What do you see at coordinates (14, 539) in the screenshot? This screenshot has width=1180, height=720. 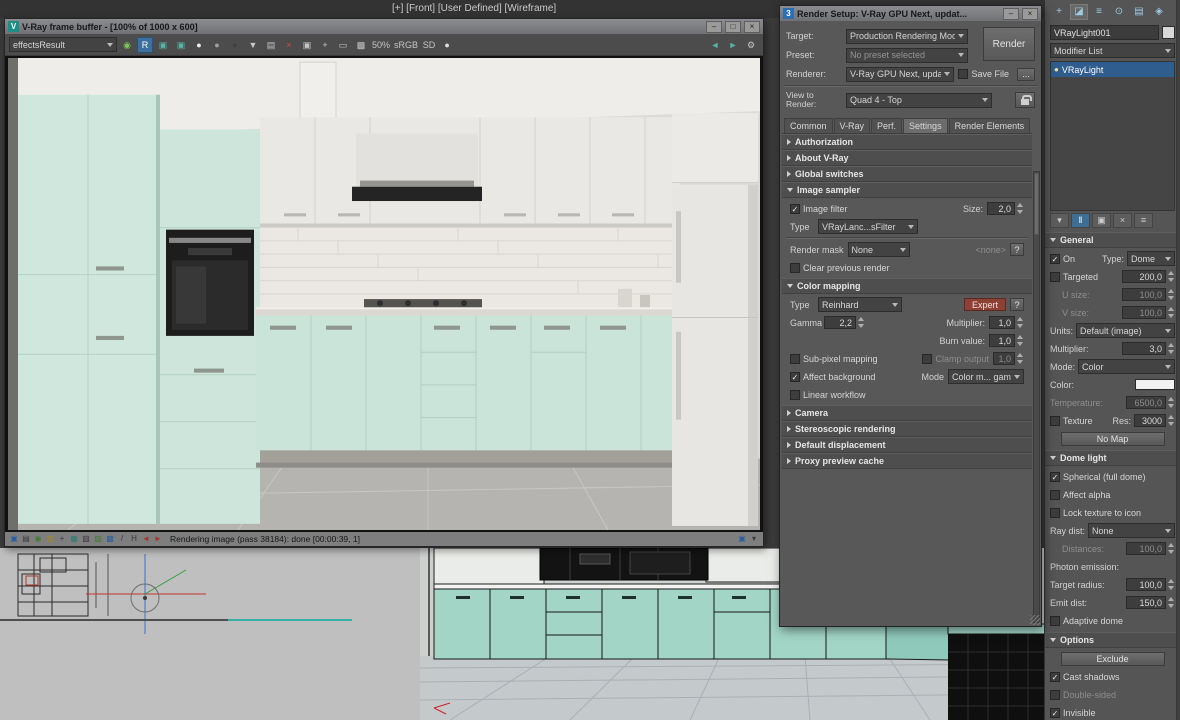 I see `status-save-icon: ▣` at bounding box center [14, 539].